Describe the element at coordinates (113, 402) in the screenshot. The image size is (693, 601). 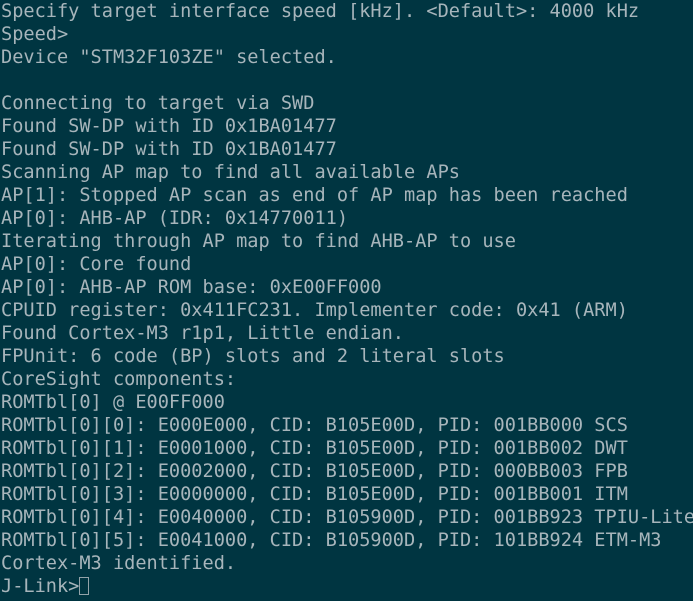
I see `terminal-line: ROMTbl[0] @ E00FF000` at that location.